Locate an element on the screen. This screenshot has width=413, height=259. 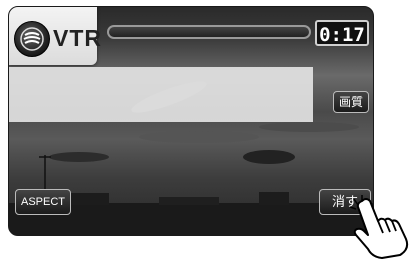
picture-quality-button: 画質 is located at coordinates (351, 102).